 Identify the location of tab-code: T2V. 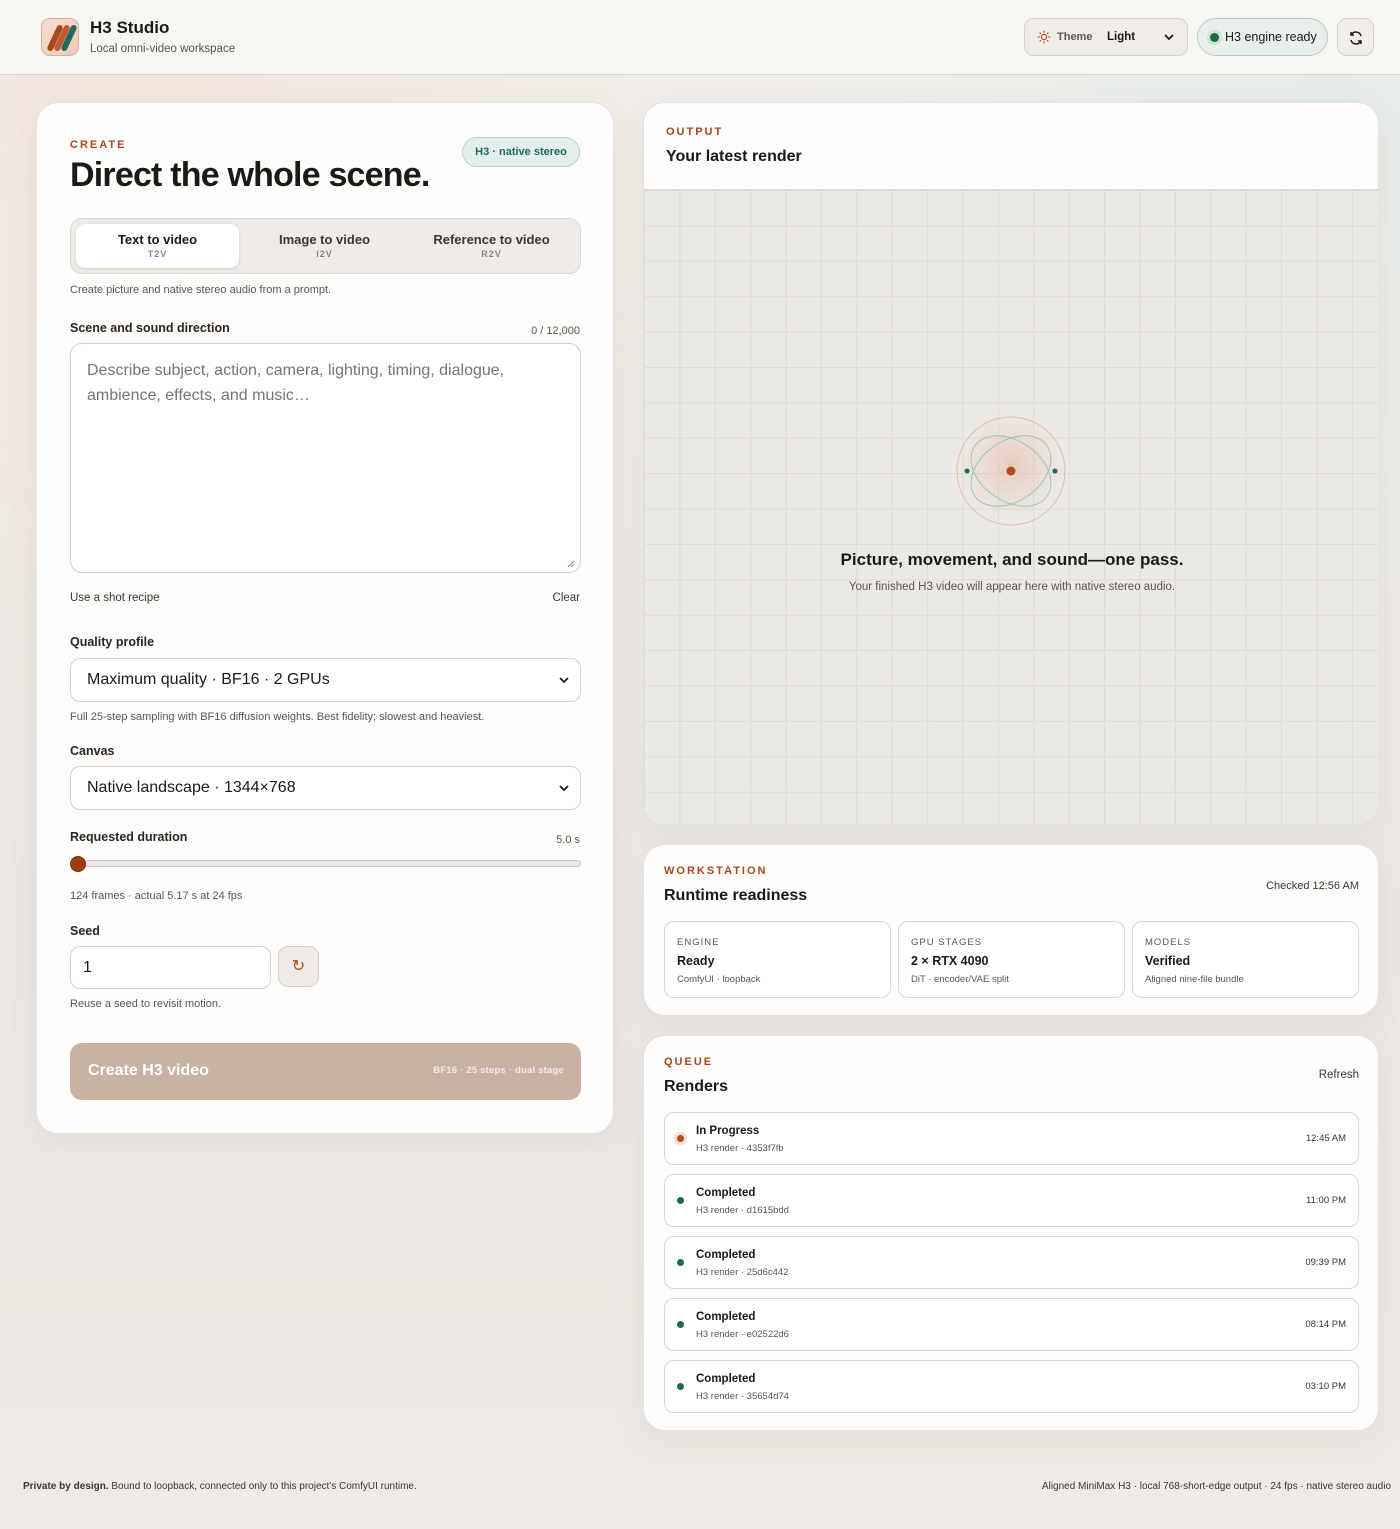
(157, 254).